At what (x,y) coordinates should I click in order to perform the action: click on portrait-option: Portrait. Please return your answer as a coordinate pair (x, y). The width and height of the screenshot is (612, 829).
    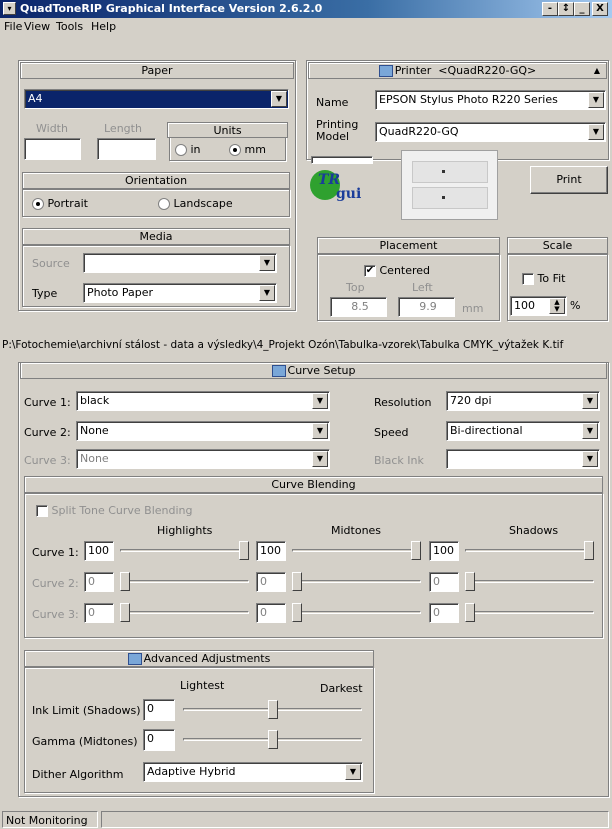
    Looking at the image, I should click on (60, 203).